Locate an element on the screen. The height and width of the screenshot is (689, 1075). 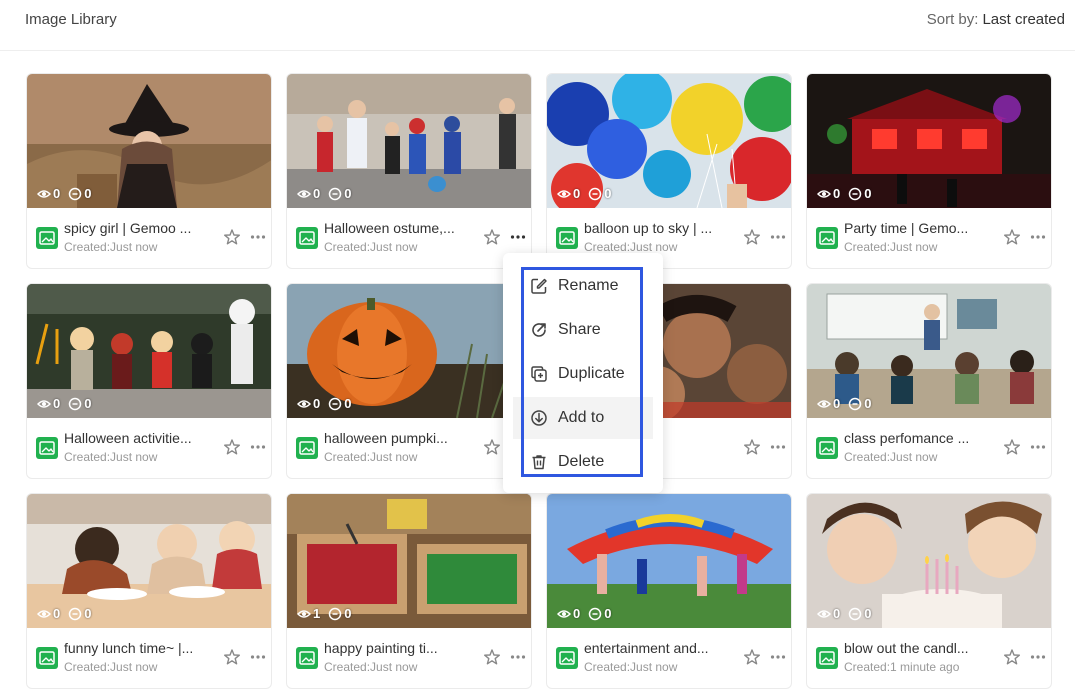
menu-item-rename: Rename is located at coordinates (583, 286).